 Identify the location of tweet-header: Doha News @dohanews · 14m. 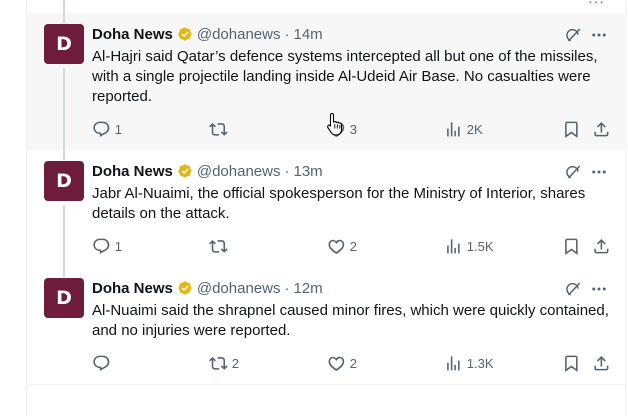
(207, 34).